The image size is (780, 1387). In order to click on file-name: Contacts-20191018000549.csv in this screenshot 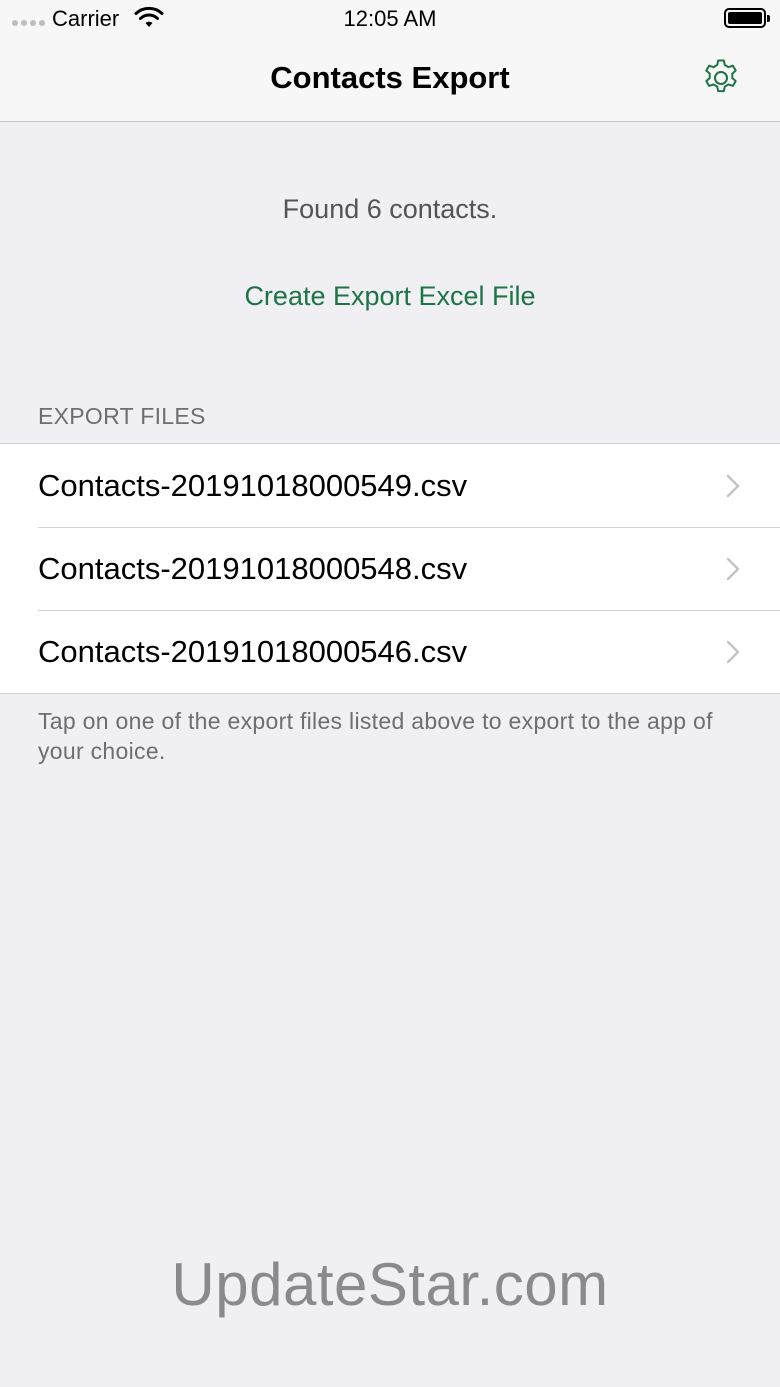, I will do `click(253, 485)`.